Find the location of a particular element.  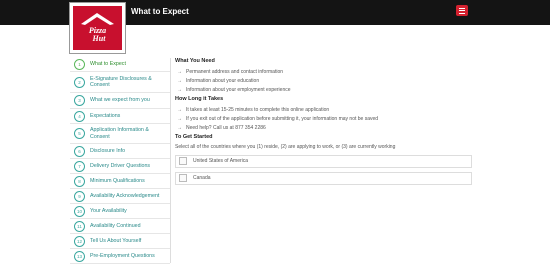

sidebar-item-what-we-expect: 3 What we expect from you is located at coordinates (120, 101).